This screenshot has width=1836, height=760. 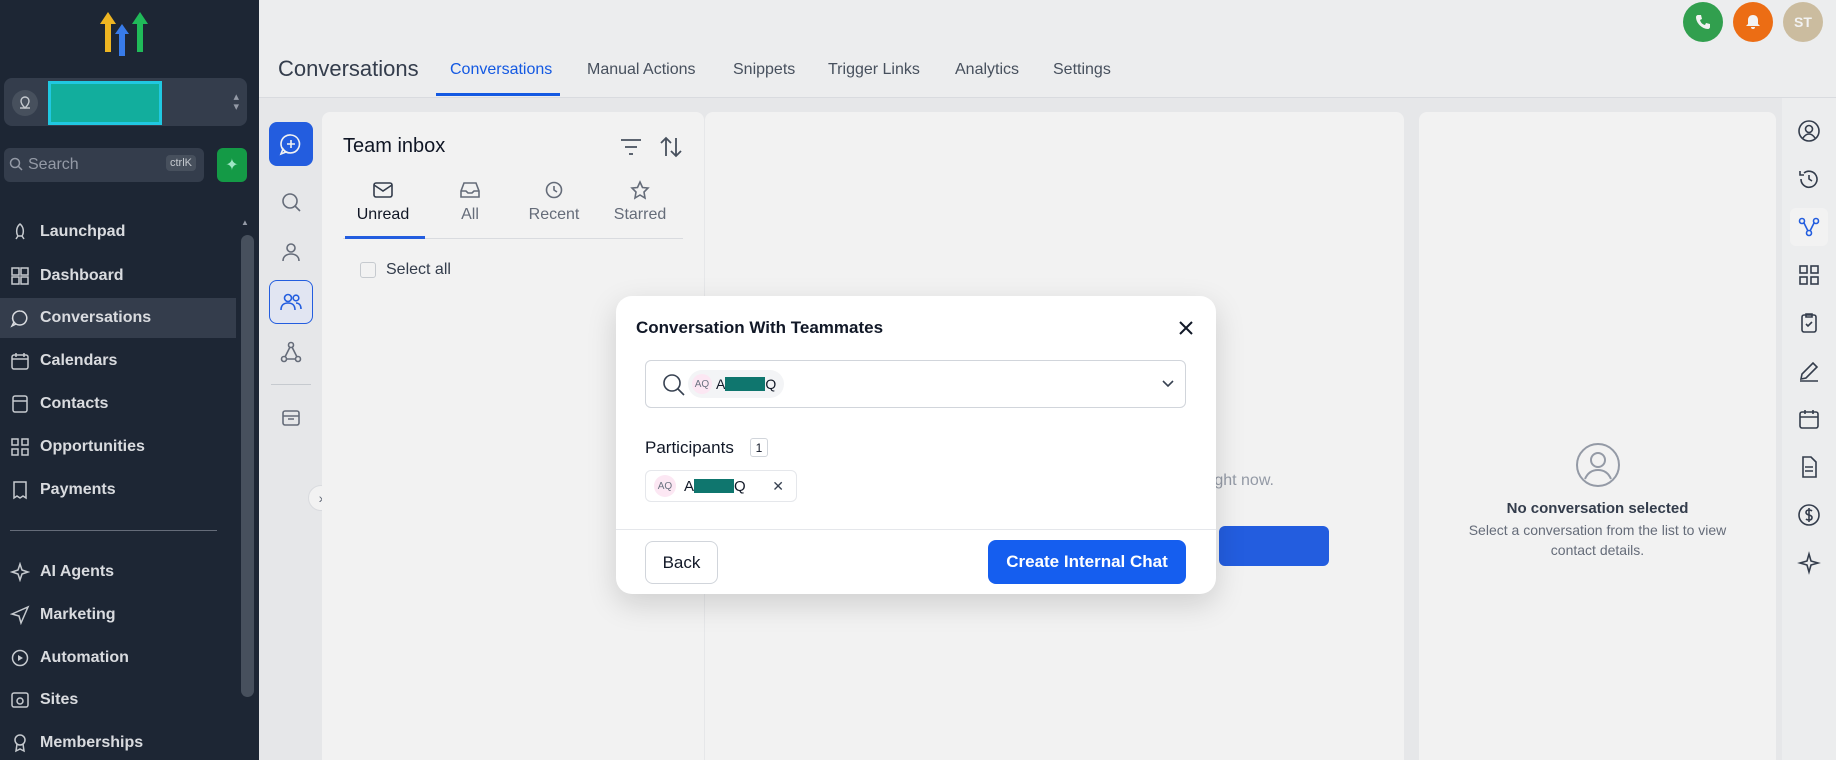 What do you see at coordinates (916, 529) in the screenshot?
I see `modal-footer-divider` at bounding box center [916, 529].